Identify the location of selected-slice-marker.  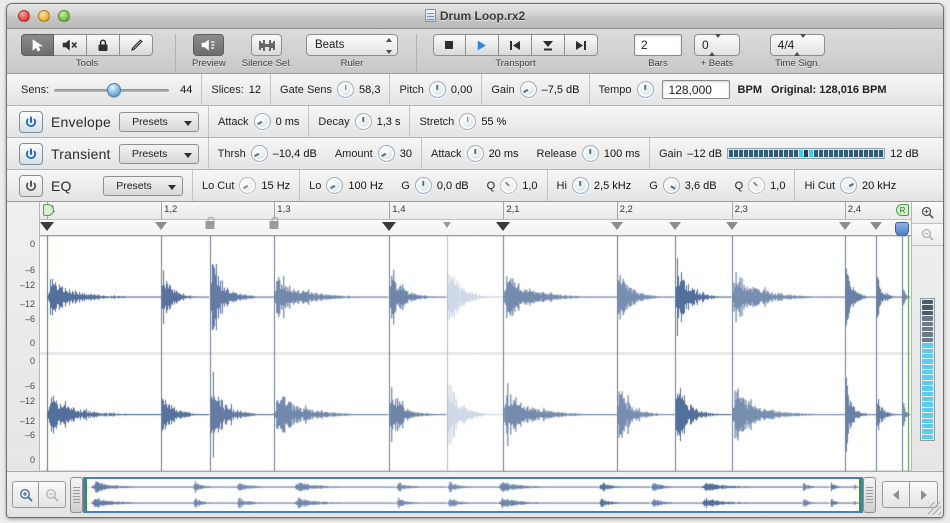
(902, 229).